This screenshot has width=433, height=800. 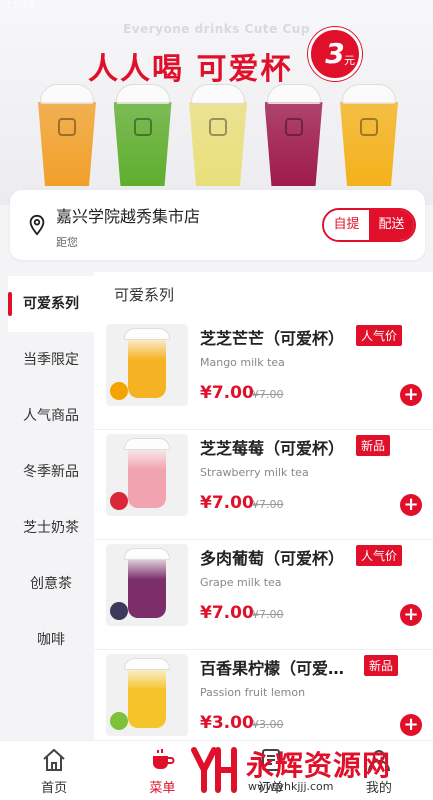 I want to click on delivery-option: 配送, so click(x=391, y=225).